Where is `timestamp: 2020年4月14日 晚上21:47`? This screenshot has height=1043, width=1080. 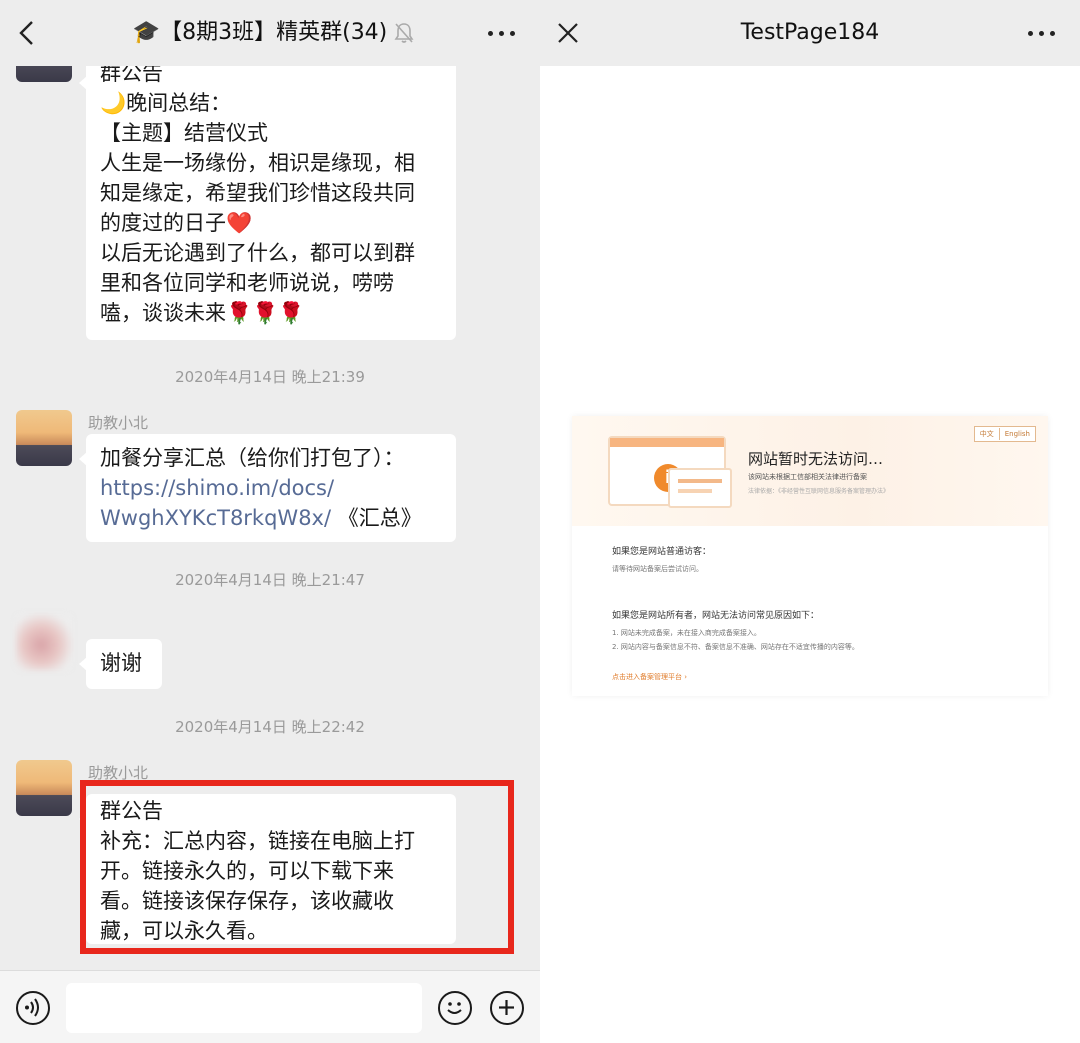
timestamp: 2020年4月14日 晚上21:47 is located at coordinates (270, 580).